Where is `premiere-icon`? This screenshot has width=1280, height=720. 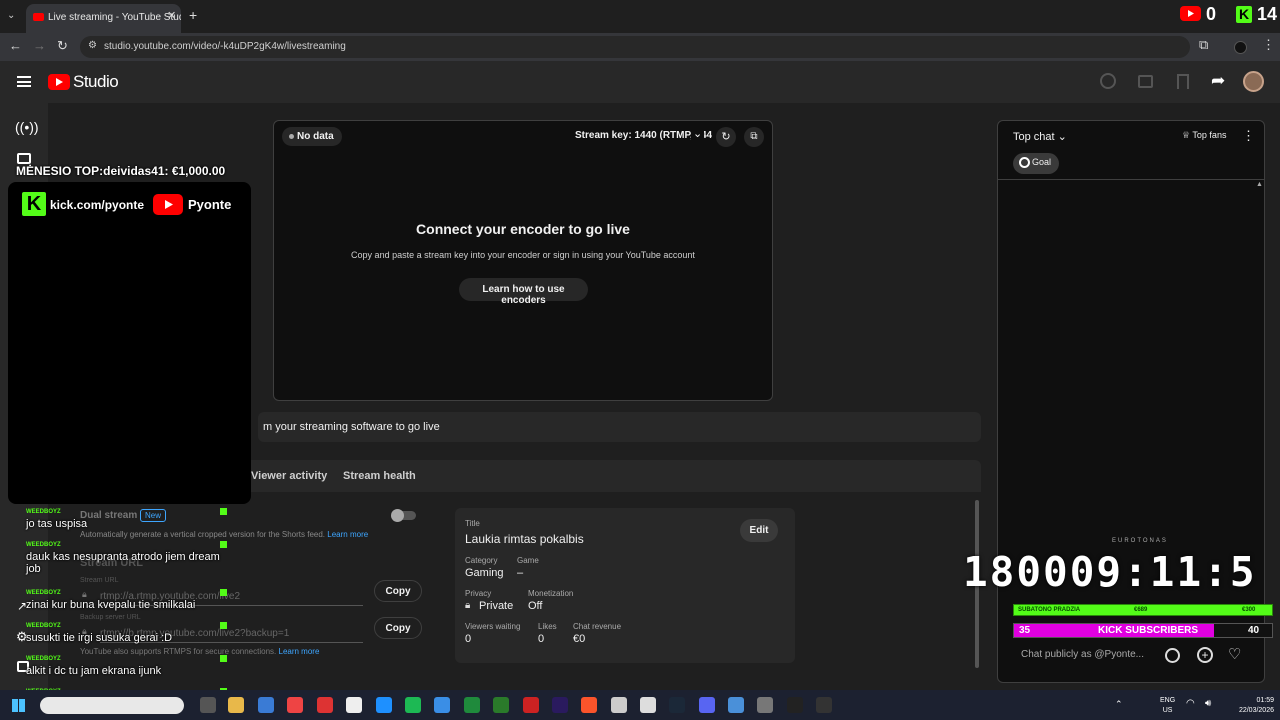 premiere-icon is located at coordinates (560, 705).